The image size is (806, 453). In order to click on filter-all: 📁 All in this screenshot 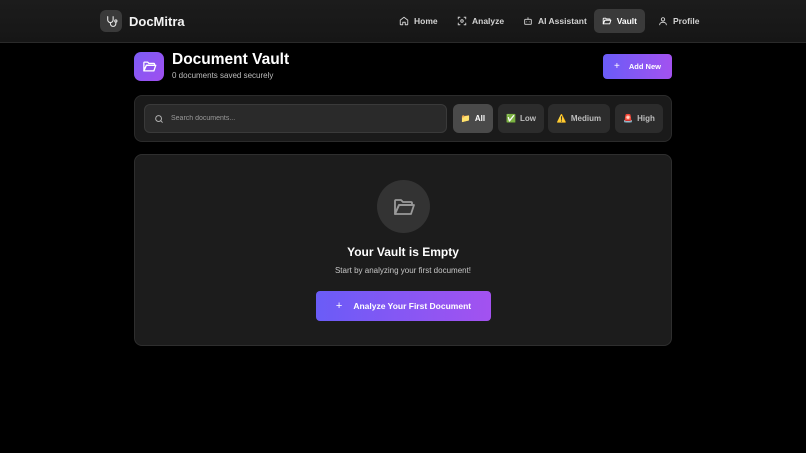, I will do `click(473, 118)`.